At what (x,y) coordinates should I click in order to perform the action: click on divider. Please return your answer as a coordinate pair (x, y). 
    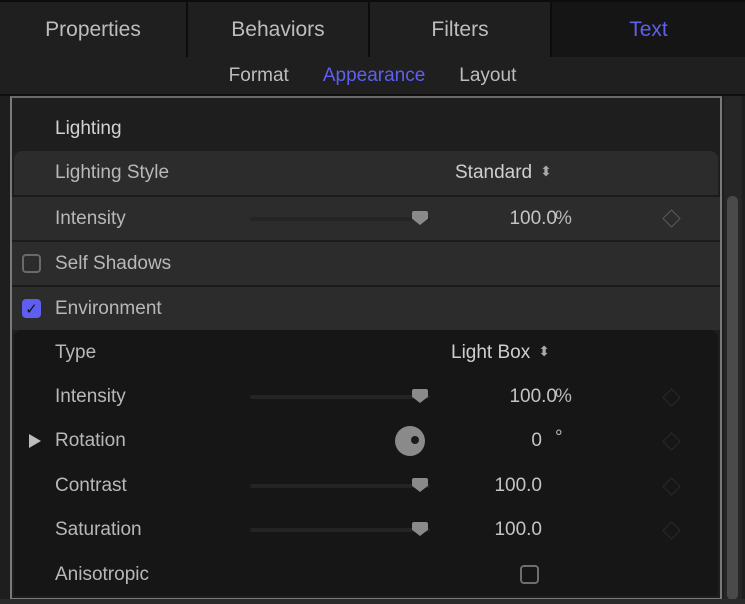
    Looking at the image, I should click on (372, 601).